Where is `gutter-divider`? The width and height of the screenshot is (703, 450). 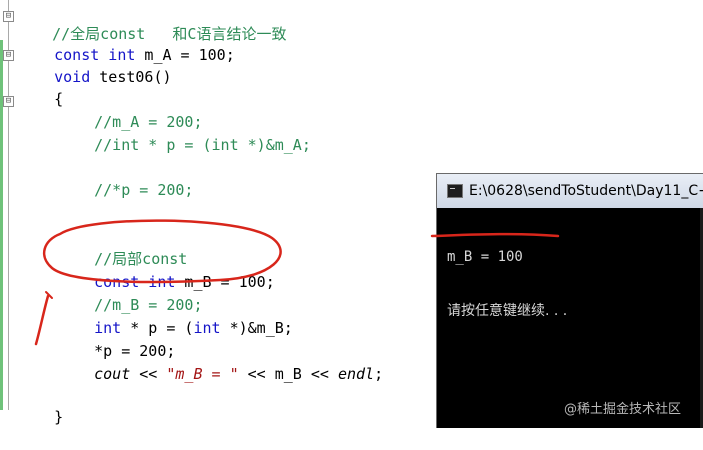
gutter-divider is located at coordinates (8, 205).